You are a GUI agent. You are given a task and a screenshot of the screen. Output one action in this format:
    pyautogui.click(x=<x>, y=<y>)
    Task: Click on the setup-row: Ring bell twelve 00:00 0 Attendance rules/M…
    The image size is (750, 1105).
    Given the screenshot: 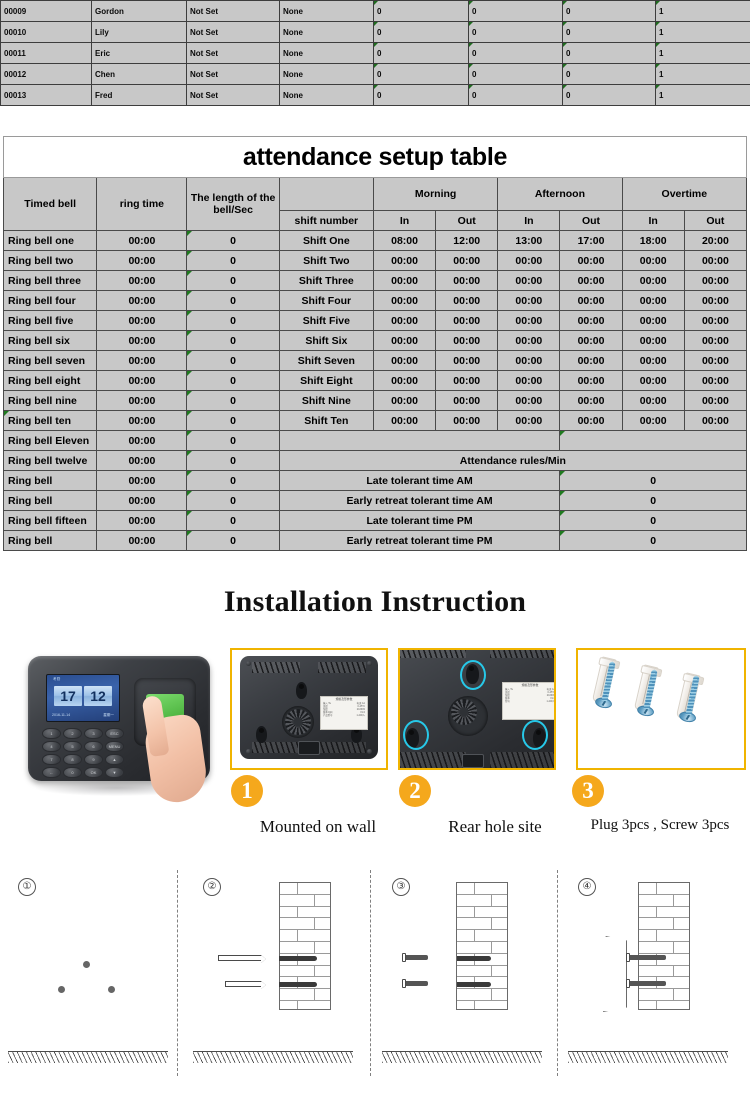 What is the action you would take?
    pyautogui.click(x=375, y=460)
    